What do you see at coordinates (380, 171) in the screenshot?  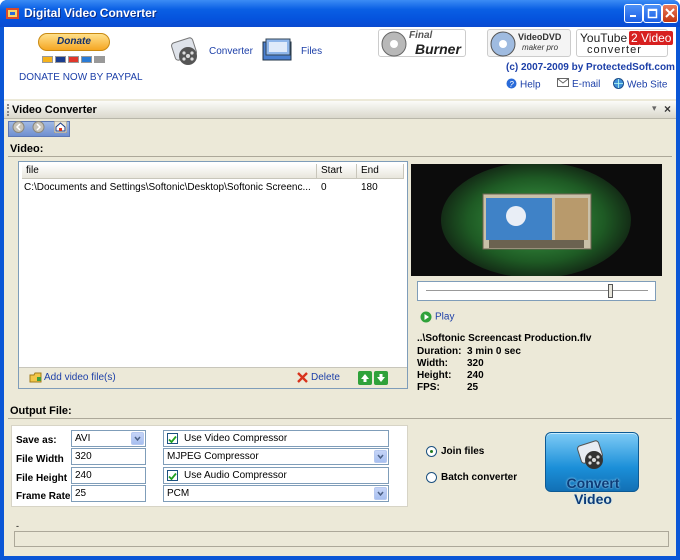 I see `column-header-end: End` at bounding box center [380, 171].